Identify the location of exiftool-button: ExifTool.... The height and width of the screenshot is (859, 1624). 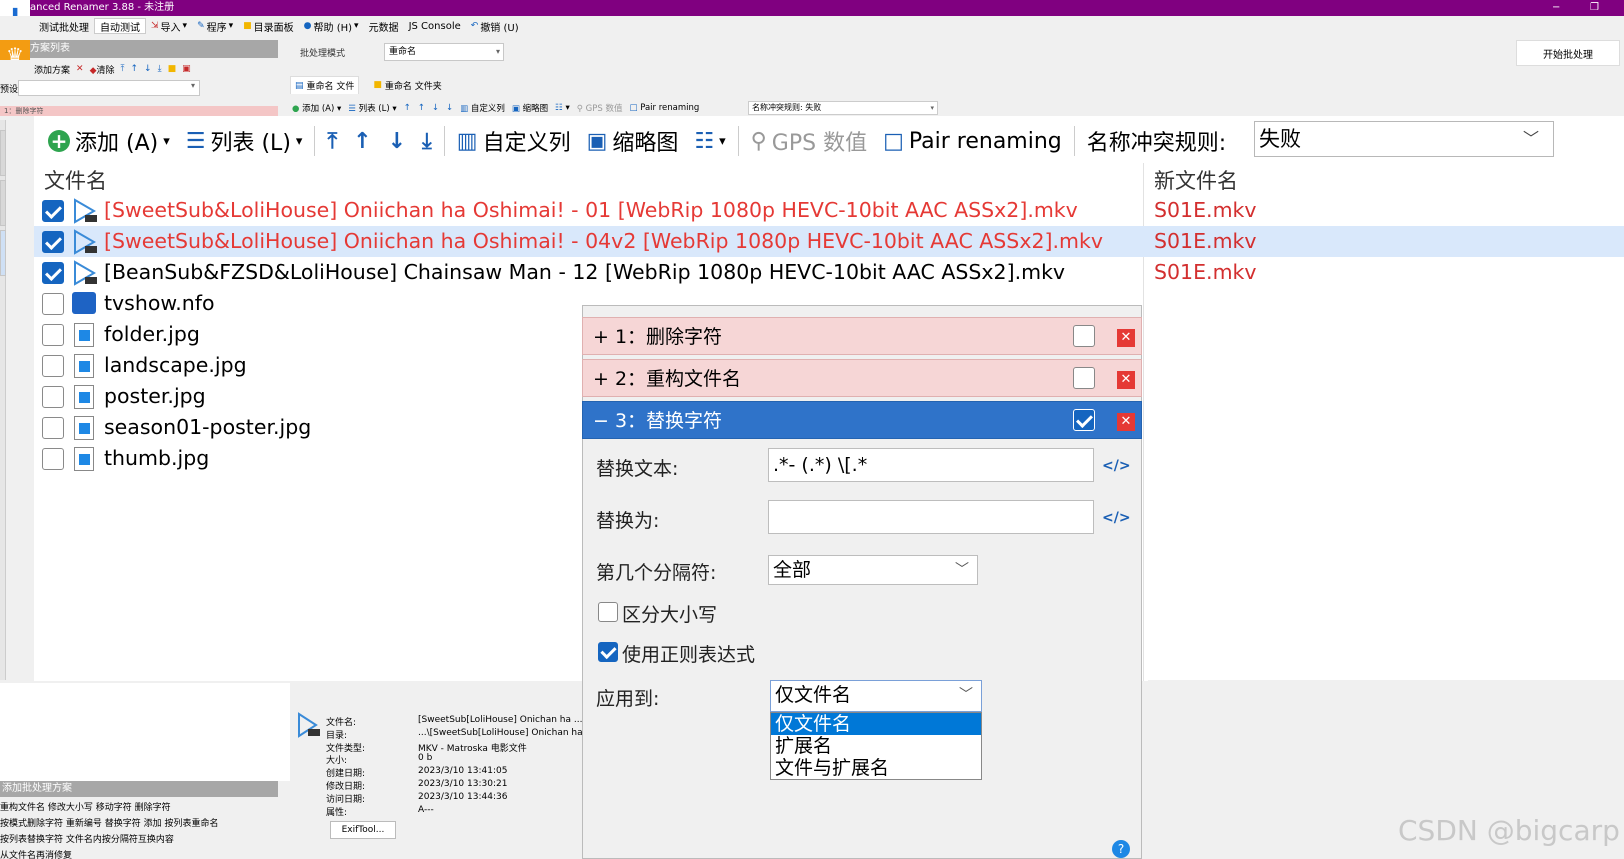
(363, 830).